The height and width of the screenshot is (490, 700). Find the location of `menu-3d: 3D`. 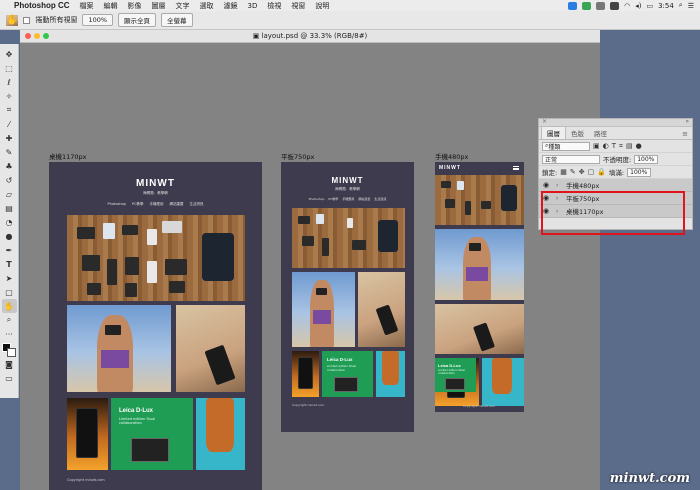

menu-3d: 3D is located at coordinates (253, 6).